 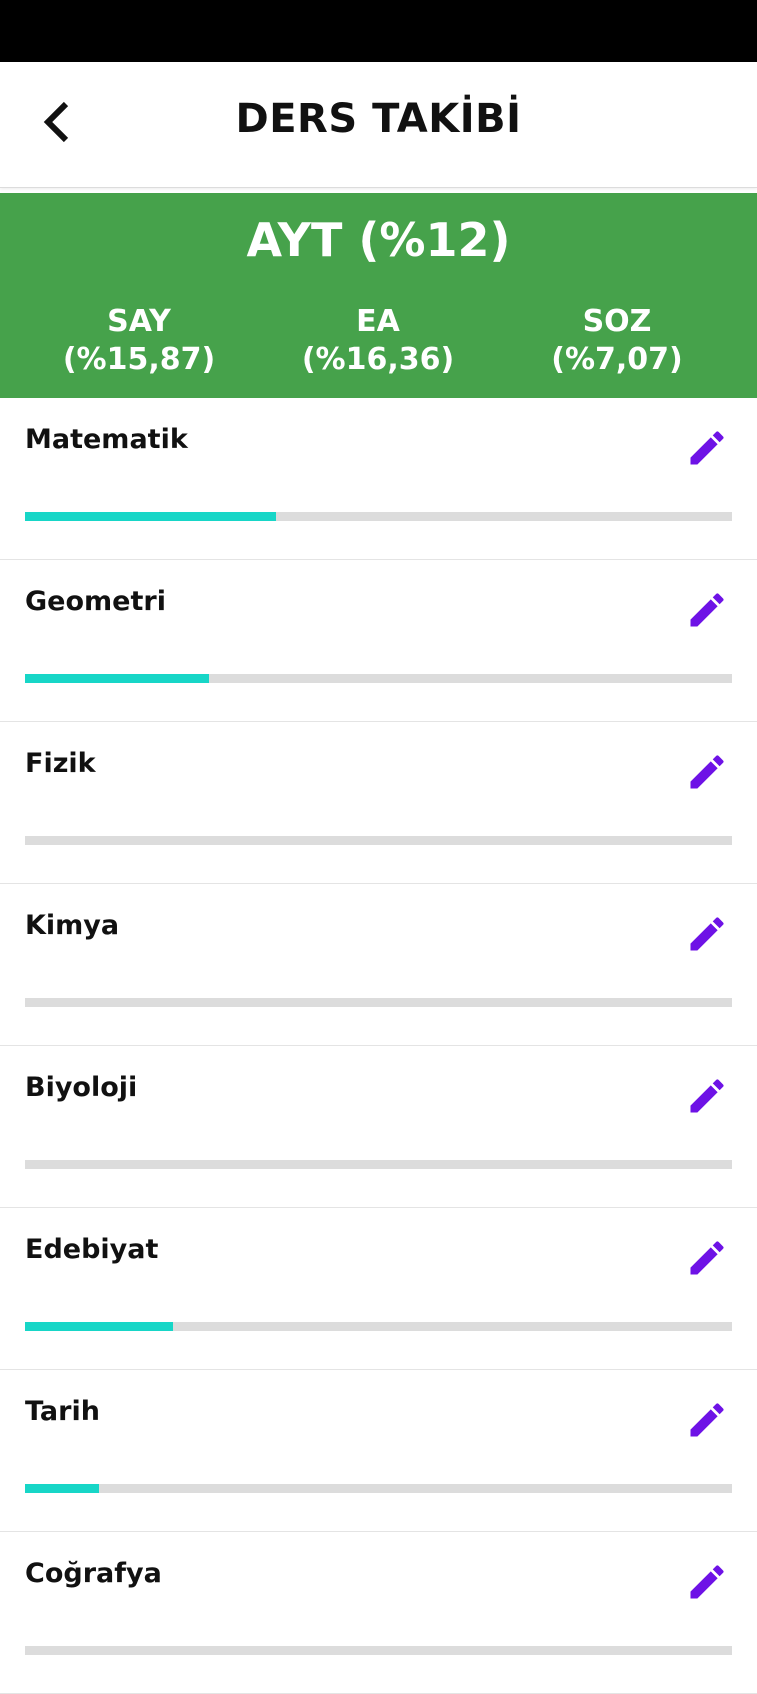 I want to click on score-value: (%7,07), so click(x=617, y=359).